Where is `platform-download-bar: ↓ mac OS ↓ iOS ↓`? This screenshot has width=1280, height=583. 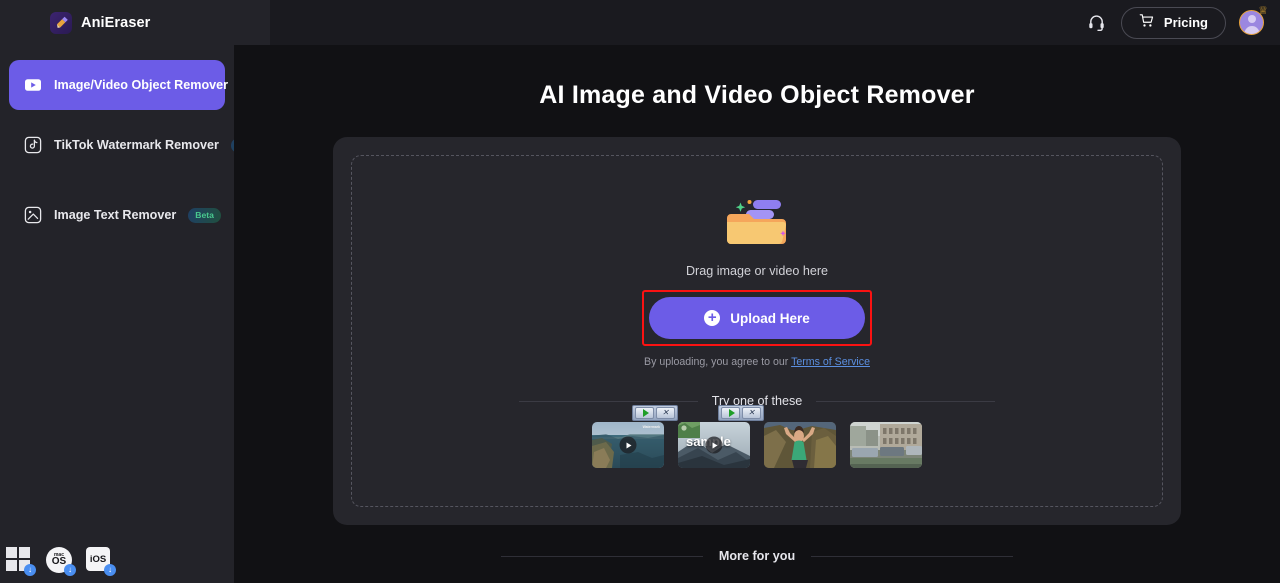
platform-download-bar: ↓ mac OS ↓ iOS ↓ is located at coordinates (61, 561).